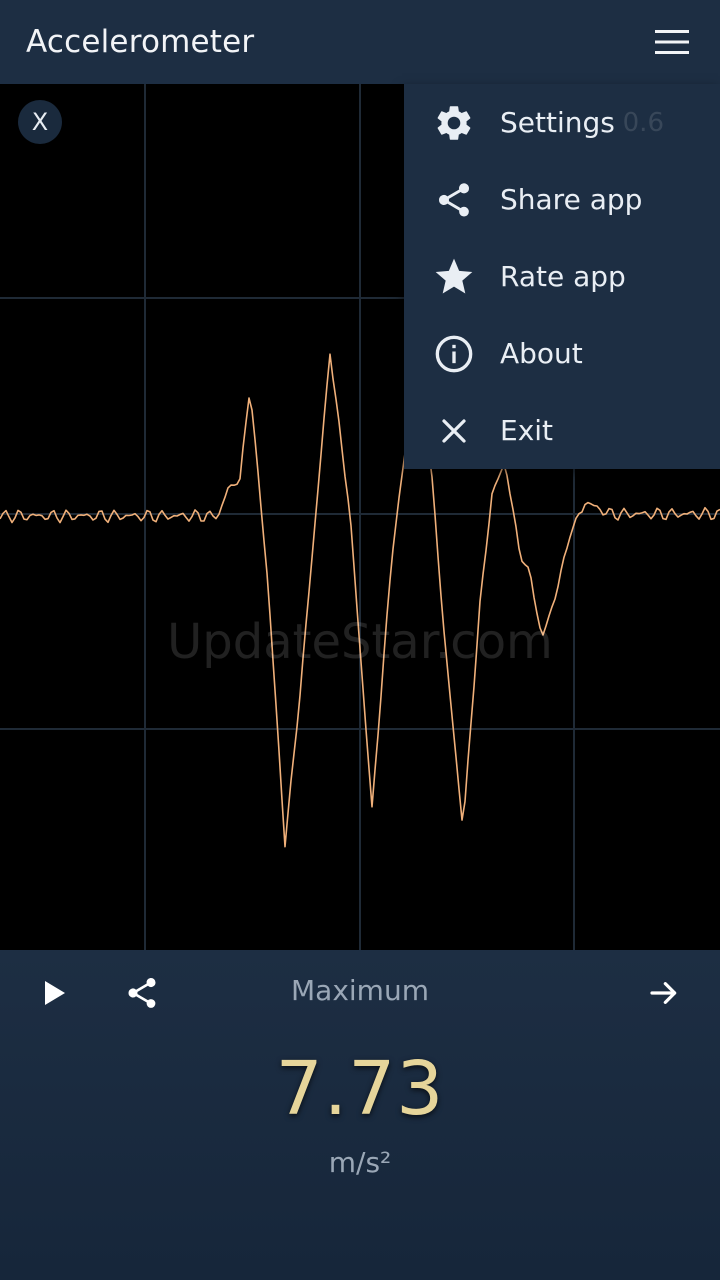  Describe the element at coordinates (541, 353) in the screenshot. I see `menu-item-label: About` at that location.